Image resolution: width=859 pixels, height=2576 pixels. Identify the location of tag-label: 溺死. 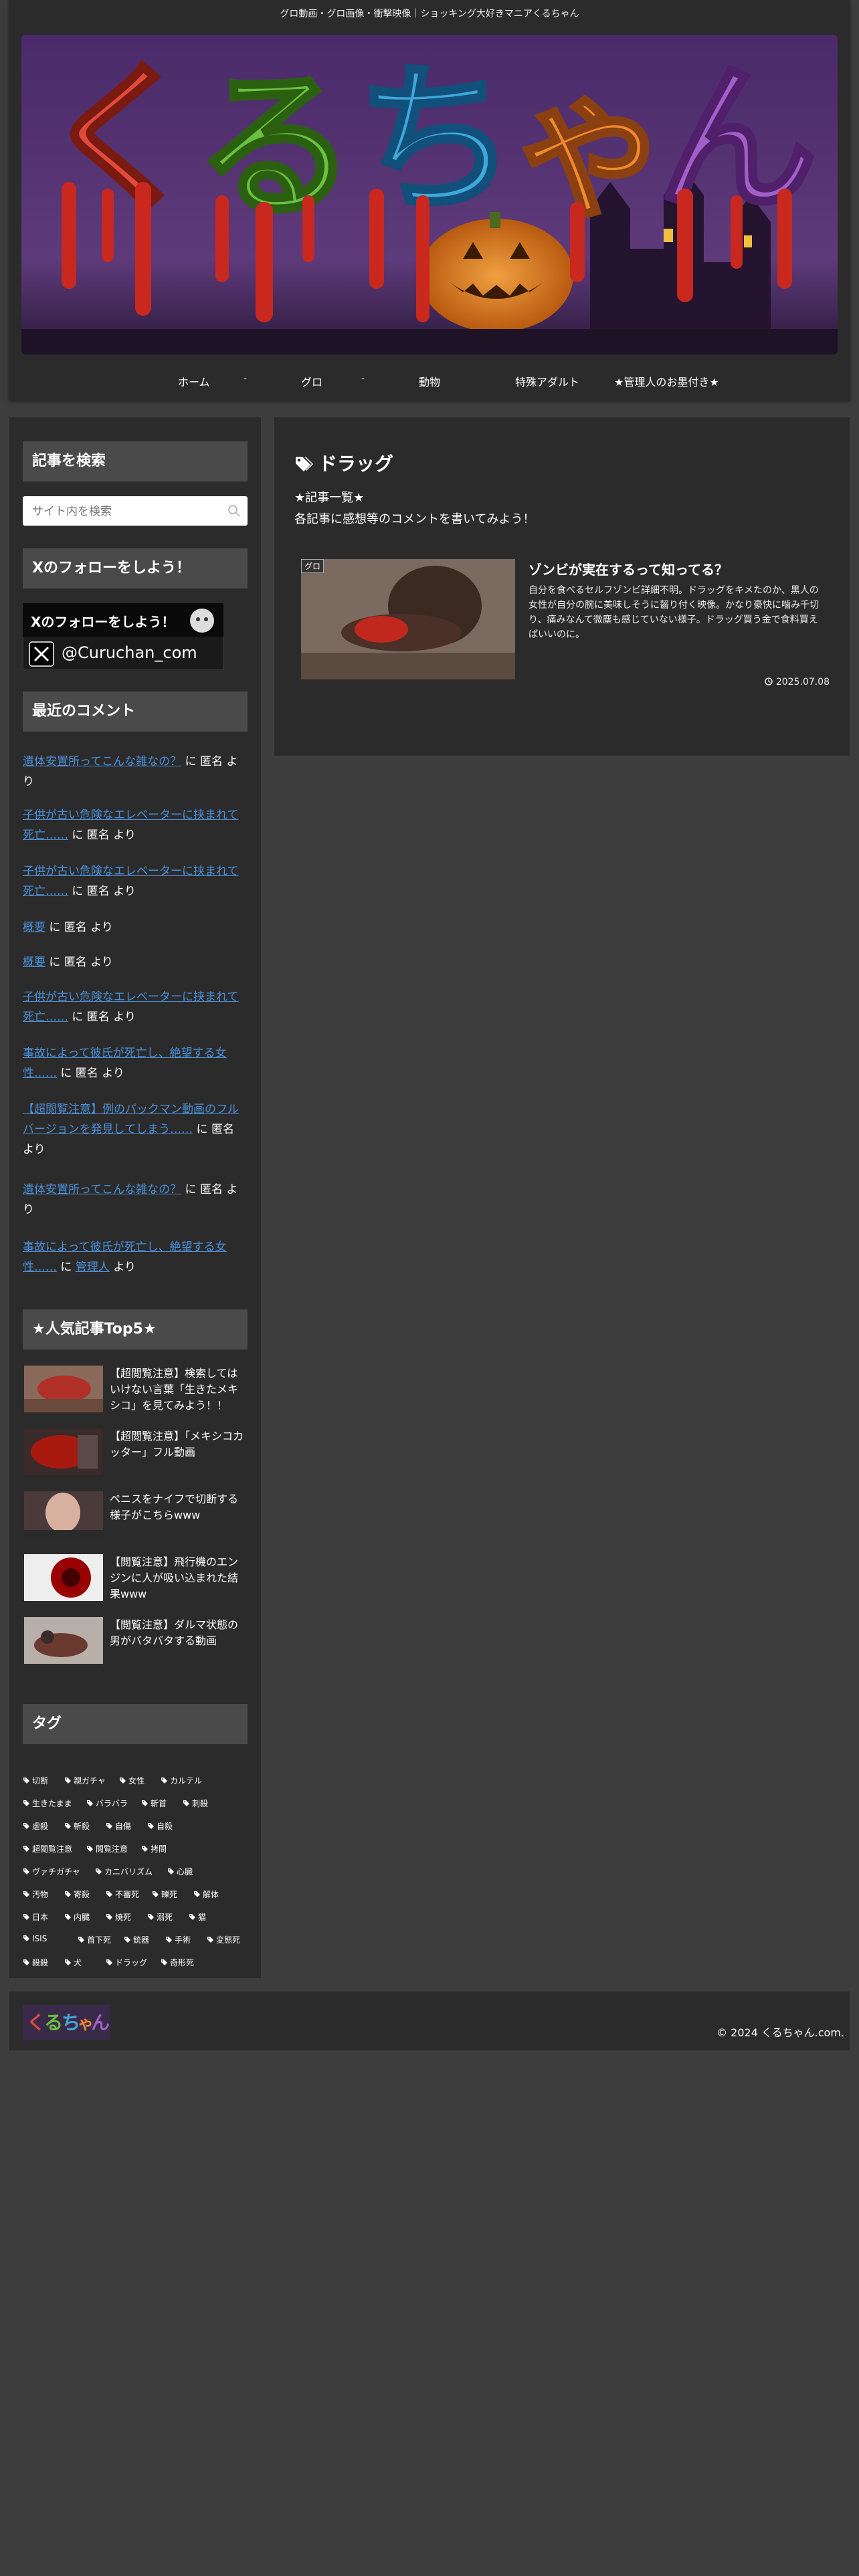
(165, 1918).